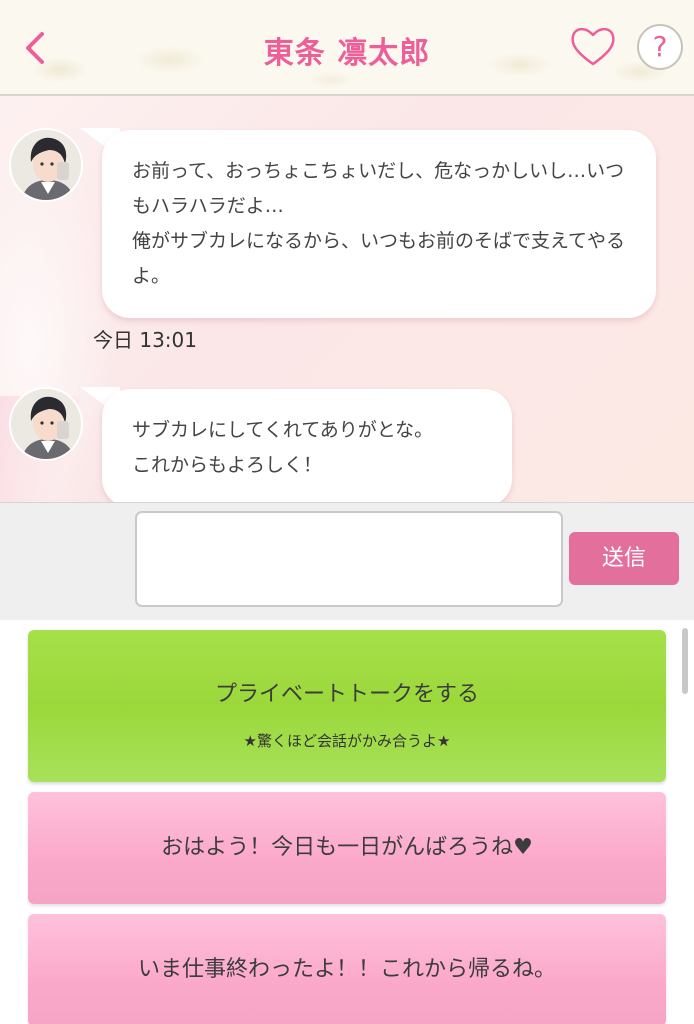  I want to click on help-button: ?, so click(660, 47).